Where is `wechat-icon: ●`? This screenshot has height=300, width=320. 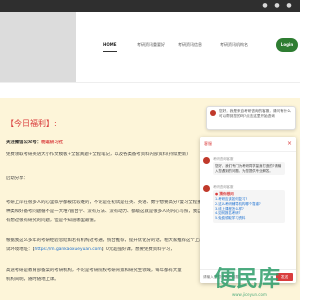 wechat-icon: ● is located at coordinates (265, 6).